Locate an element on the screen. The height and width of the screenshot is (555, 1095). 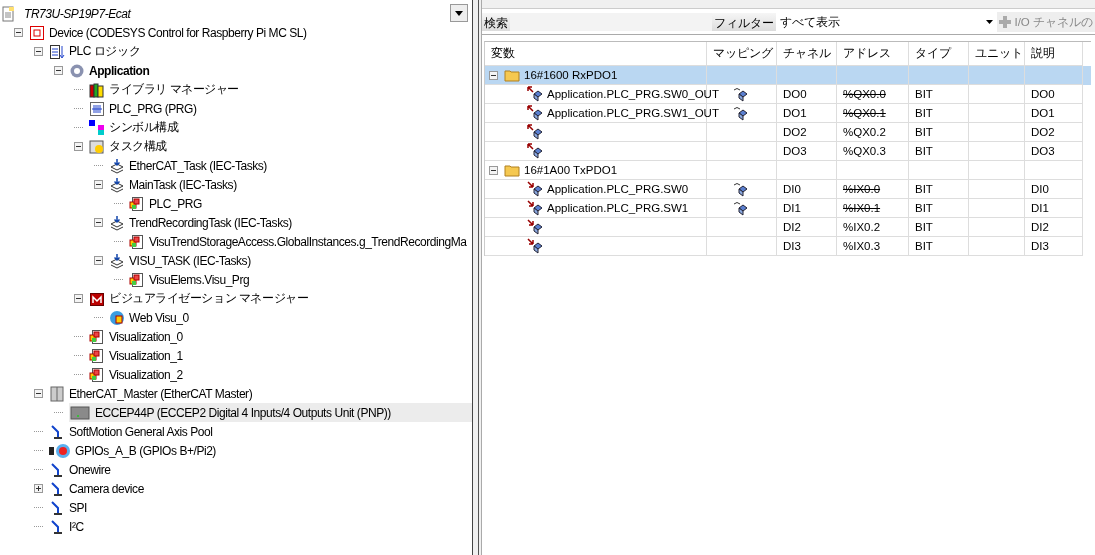
tree-item: Application is located at coordinates (111, 70).